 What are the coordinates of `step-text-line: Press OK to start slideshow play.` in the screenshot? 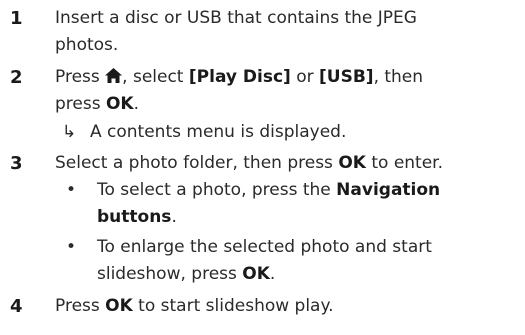 It's located at (287, 306).